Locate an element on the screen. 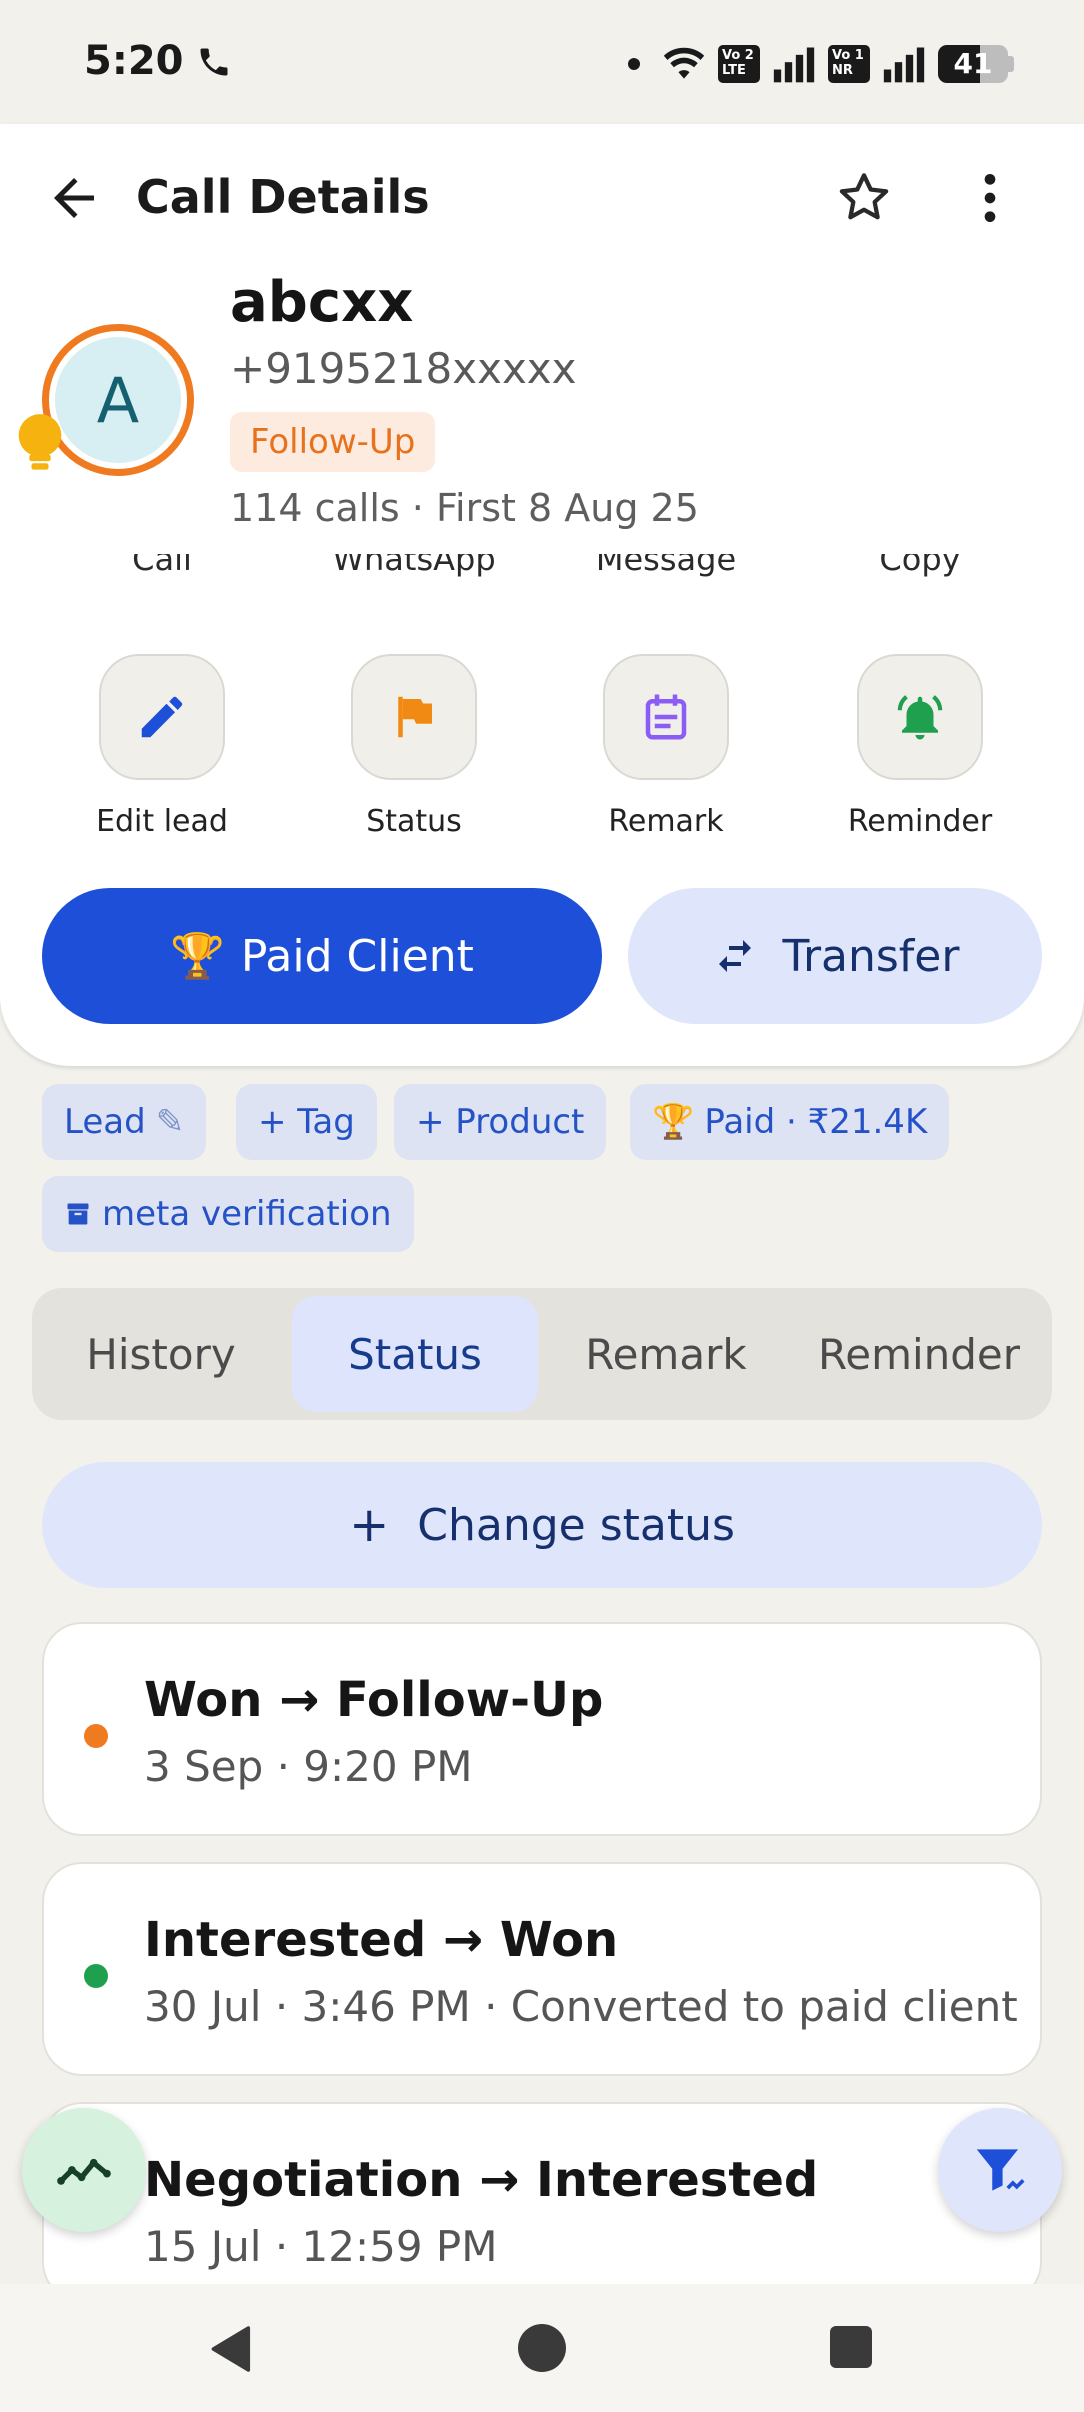  paid-client-button: 🏆 Paid Client is located at coordinates (322, 956).